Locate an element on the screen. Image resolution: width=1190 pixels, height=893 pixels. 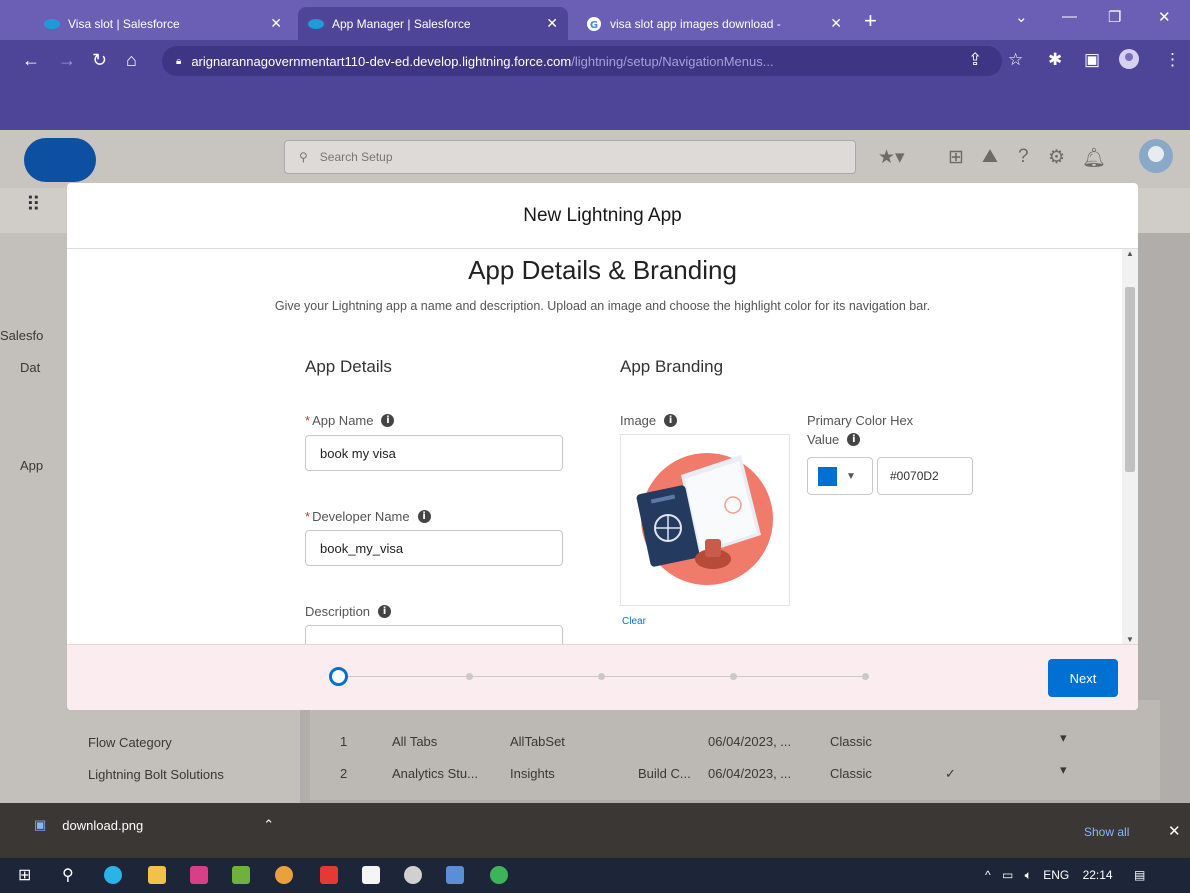
tab-google-search: G visa slot app images download - ✕ is located at coordinates (714, 23).